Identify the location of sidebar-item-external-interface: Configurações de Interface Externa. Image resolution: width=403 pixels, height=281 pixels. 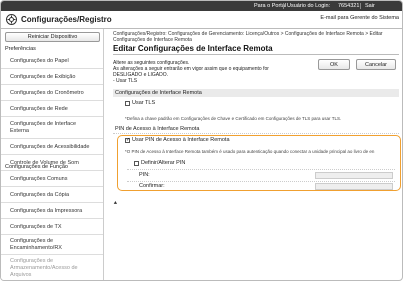
(52, 128).